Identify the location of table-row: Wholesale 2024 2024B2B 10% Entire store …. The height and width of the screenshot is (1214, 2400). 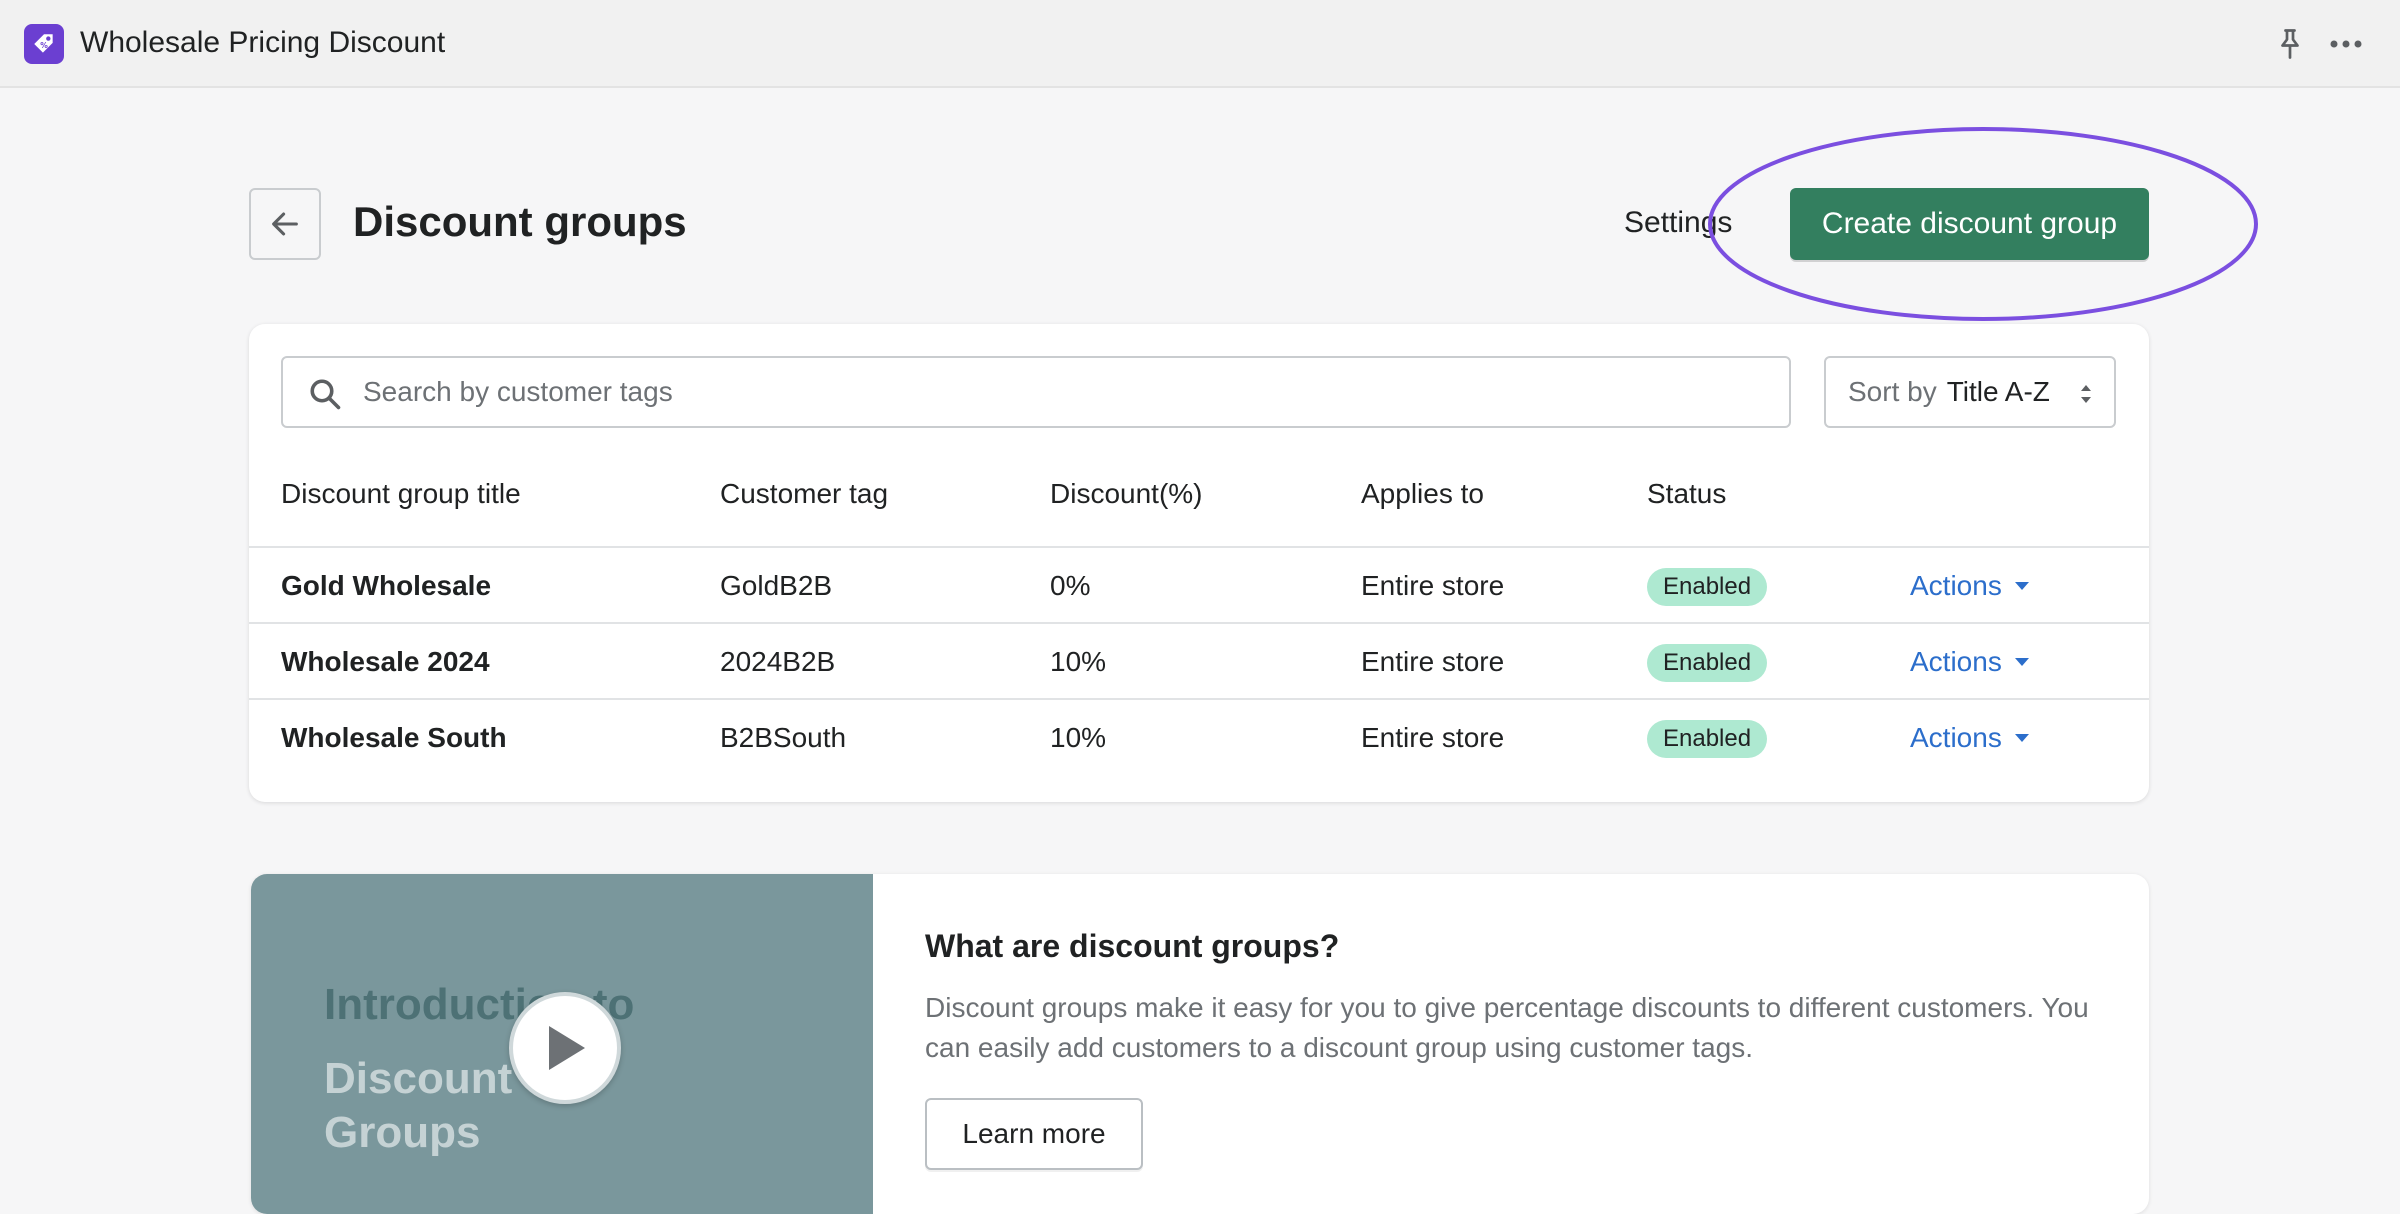
(1199, 660).